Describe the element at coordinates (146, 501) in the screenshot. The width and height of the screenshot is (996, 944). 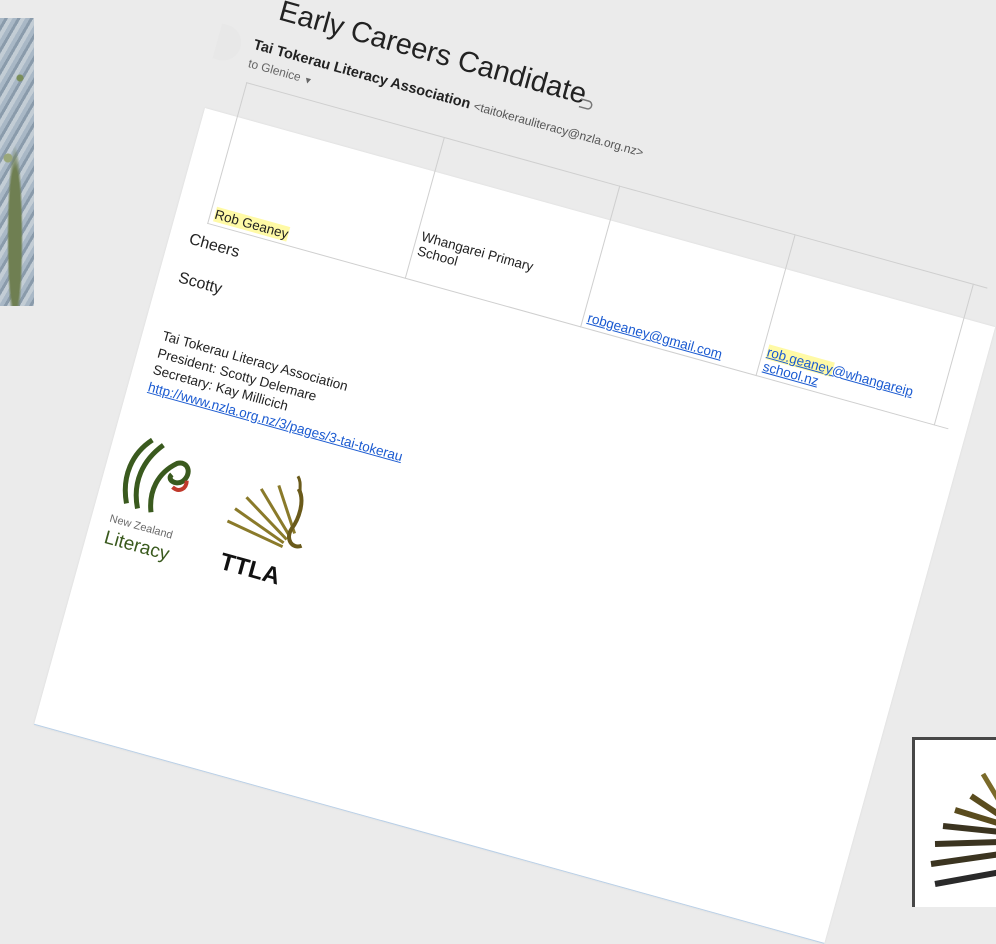
I see `nzla-logo: New Zealand Literacy` at that location.